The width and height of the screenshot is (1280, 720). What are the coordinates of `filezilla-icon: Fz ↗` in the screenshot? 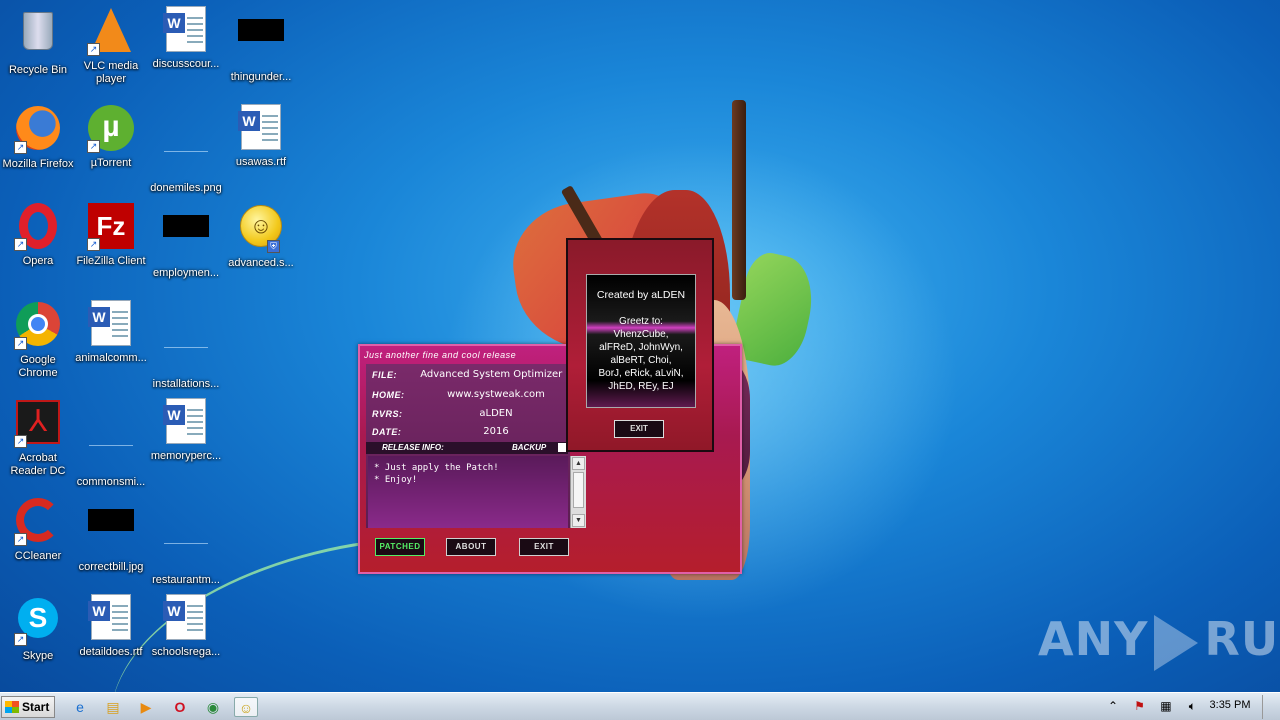 It's located at (111, 227).